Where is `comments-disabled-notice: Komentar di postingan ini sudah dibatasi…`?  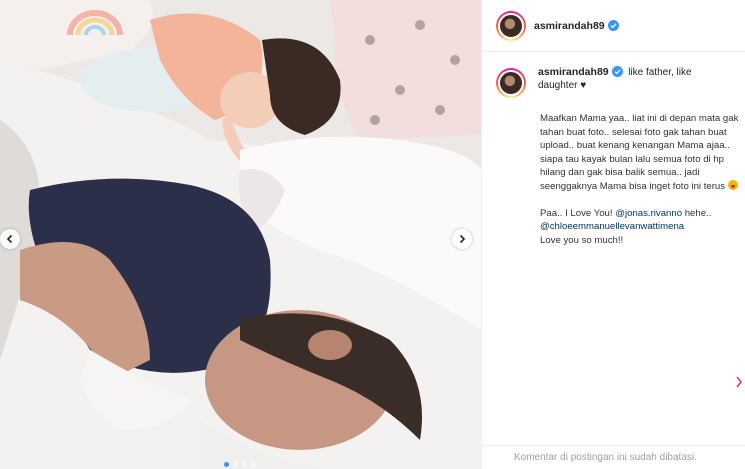 comments-disabled-notice: Komentar di postingan ini sudah dibatasi… is located at coordinates (613, 457).